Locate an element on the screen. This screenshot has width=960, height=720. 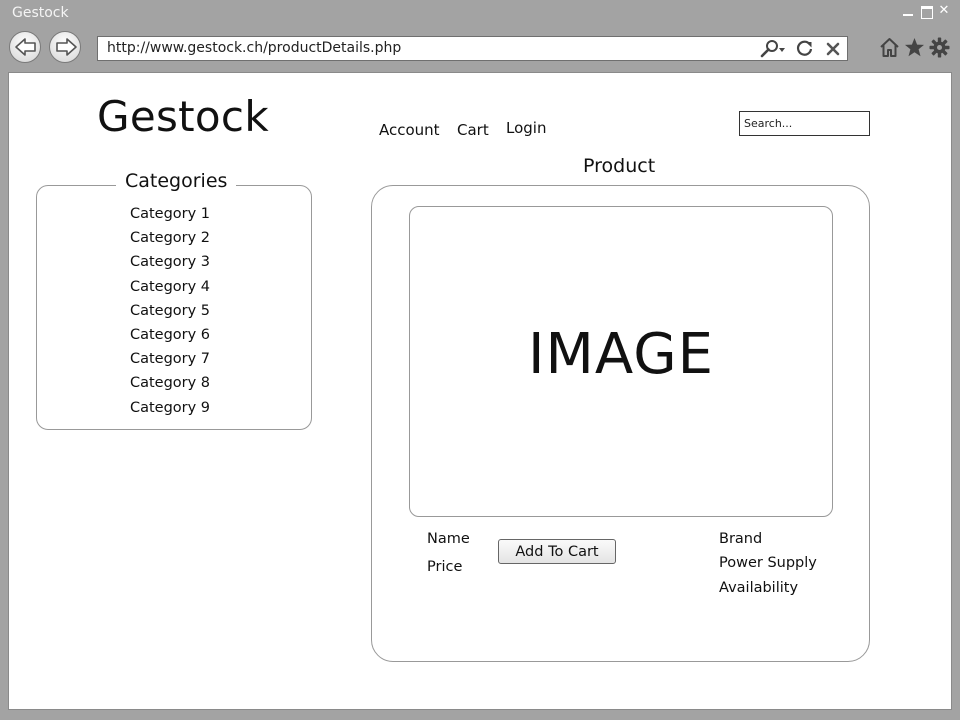
forward-button is located at coordinates (65, 47).